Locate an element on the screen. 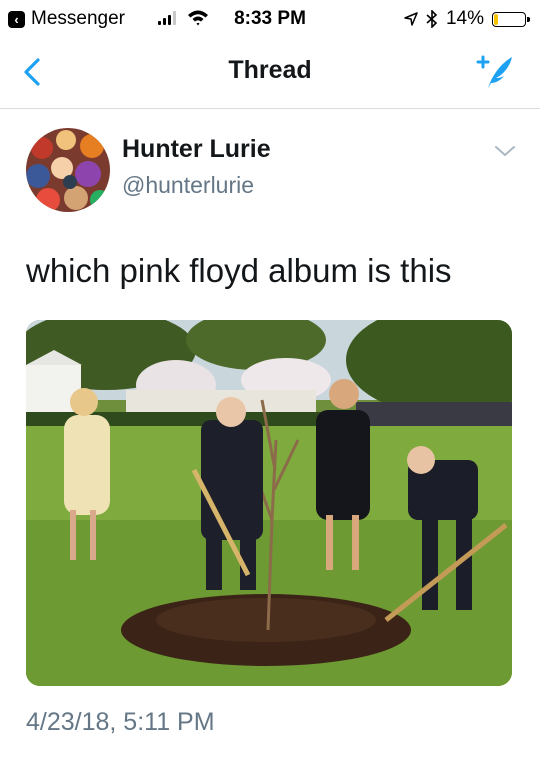  page-title: Thread is located at coordinates (270, 70).